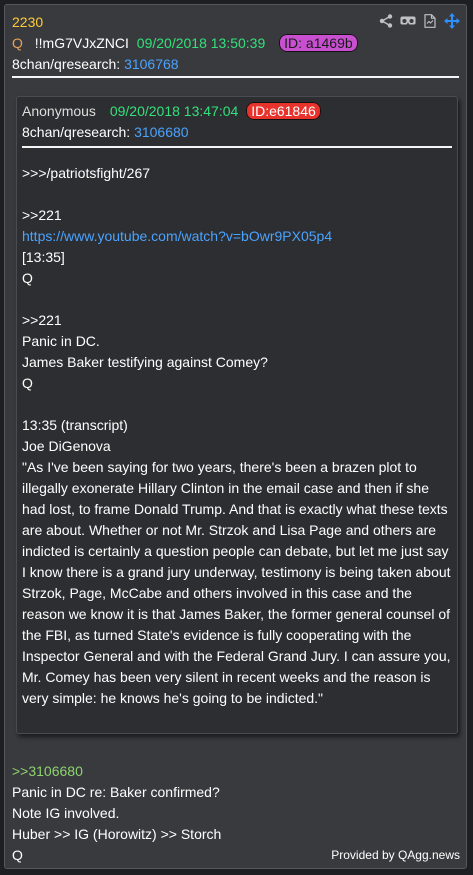 Image resolution: width=473 pixels, height=875 pixels. What do you see at coordinates (395, 855) in the screenshot?
I see `credit-text: Provided by QAgg.news` at bounding box center [395, 855].